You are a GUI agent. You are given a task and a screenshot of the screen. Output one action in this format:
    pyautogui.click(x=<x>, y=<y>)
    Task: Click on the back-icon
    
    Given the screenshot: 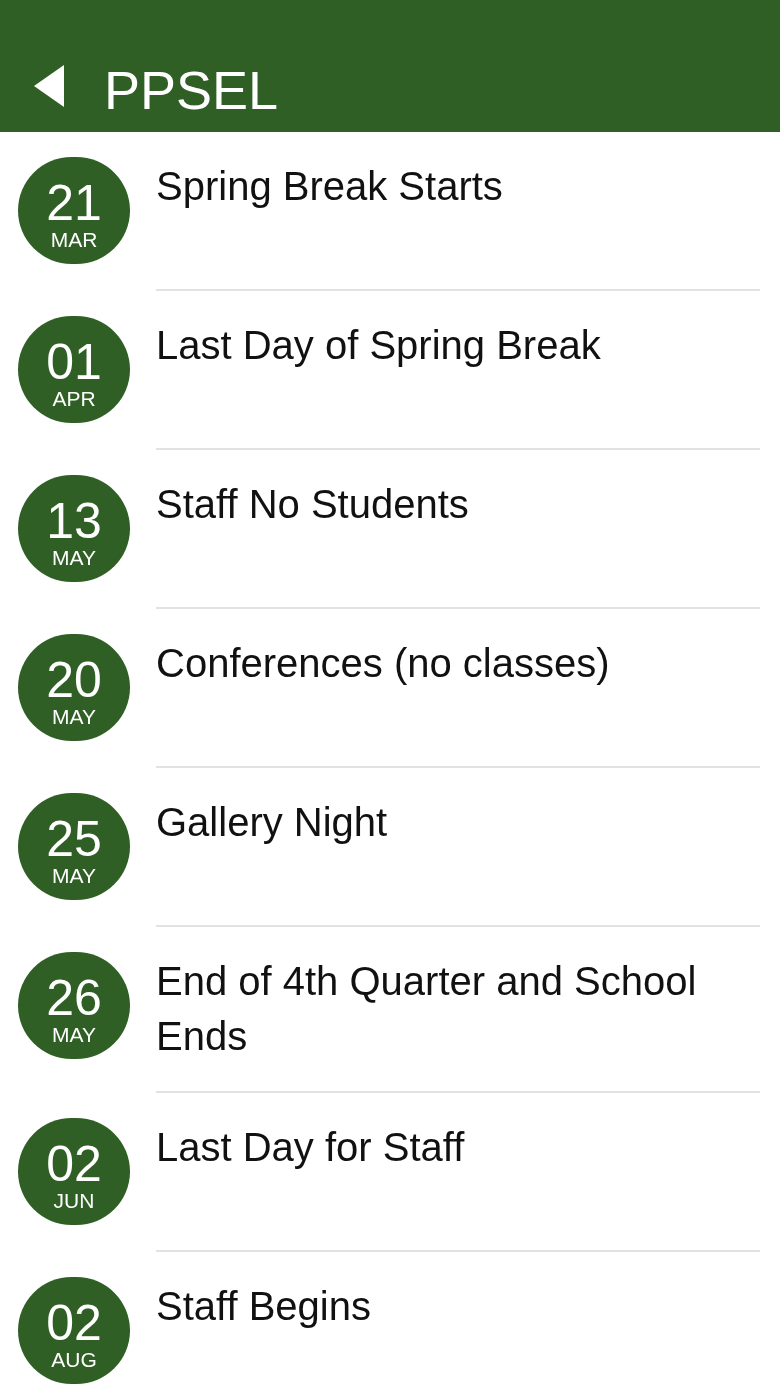 What is the action you would take?
    pyautogui.click(x=49, y=86)
    